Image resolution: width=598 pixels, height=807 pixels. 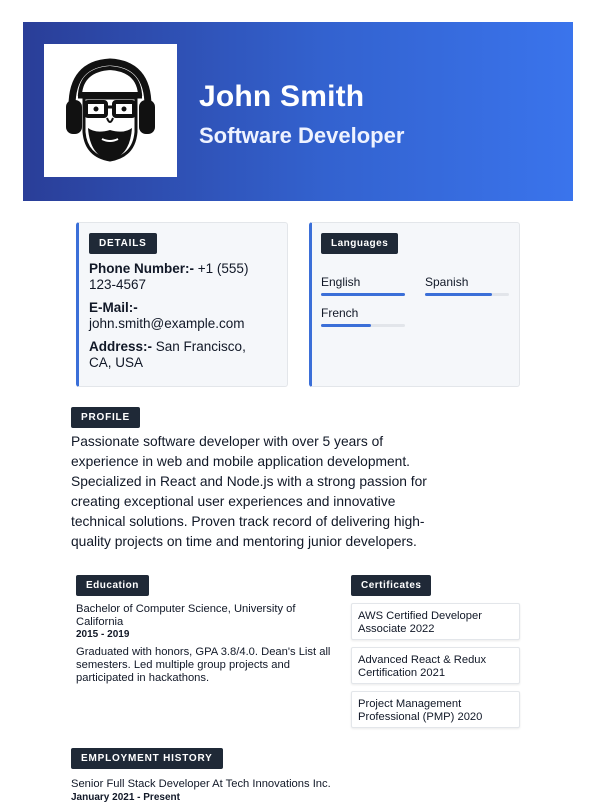 I want to click on address-line: Address:- San Francisco, CA, USA, so click(x=169, y=355).